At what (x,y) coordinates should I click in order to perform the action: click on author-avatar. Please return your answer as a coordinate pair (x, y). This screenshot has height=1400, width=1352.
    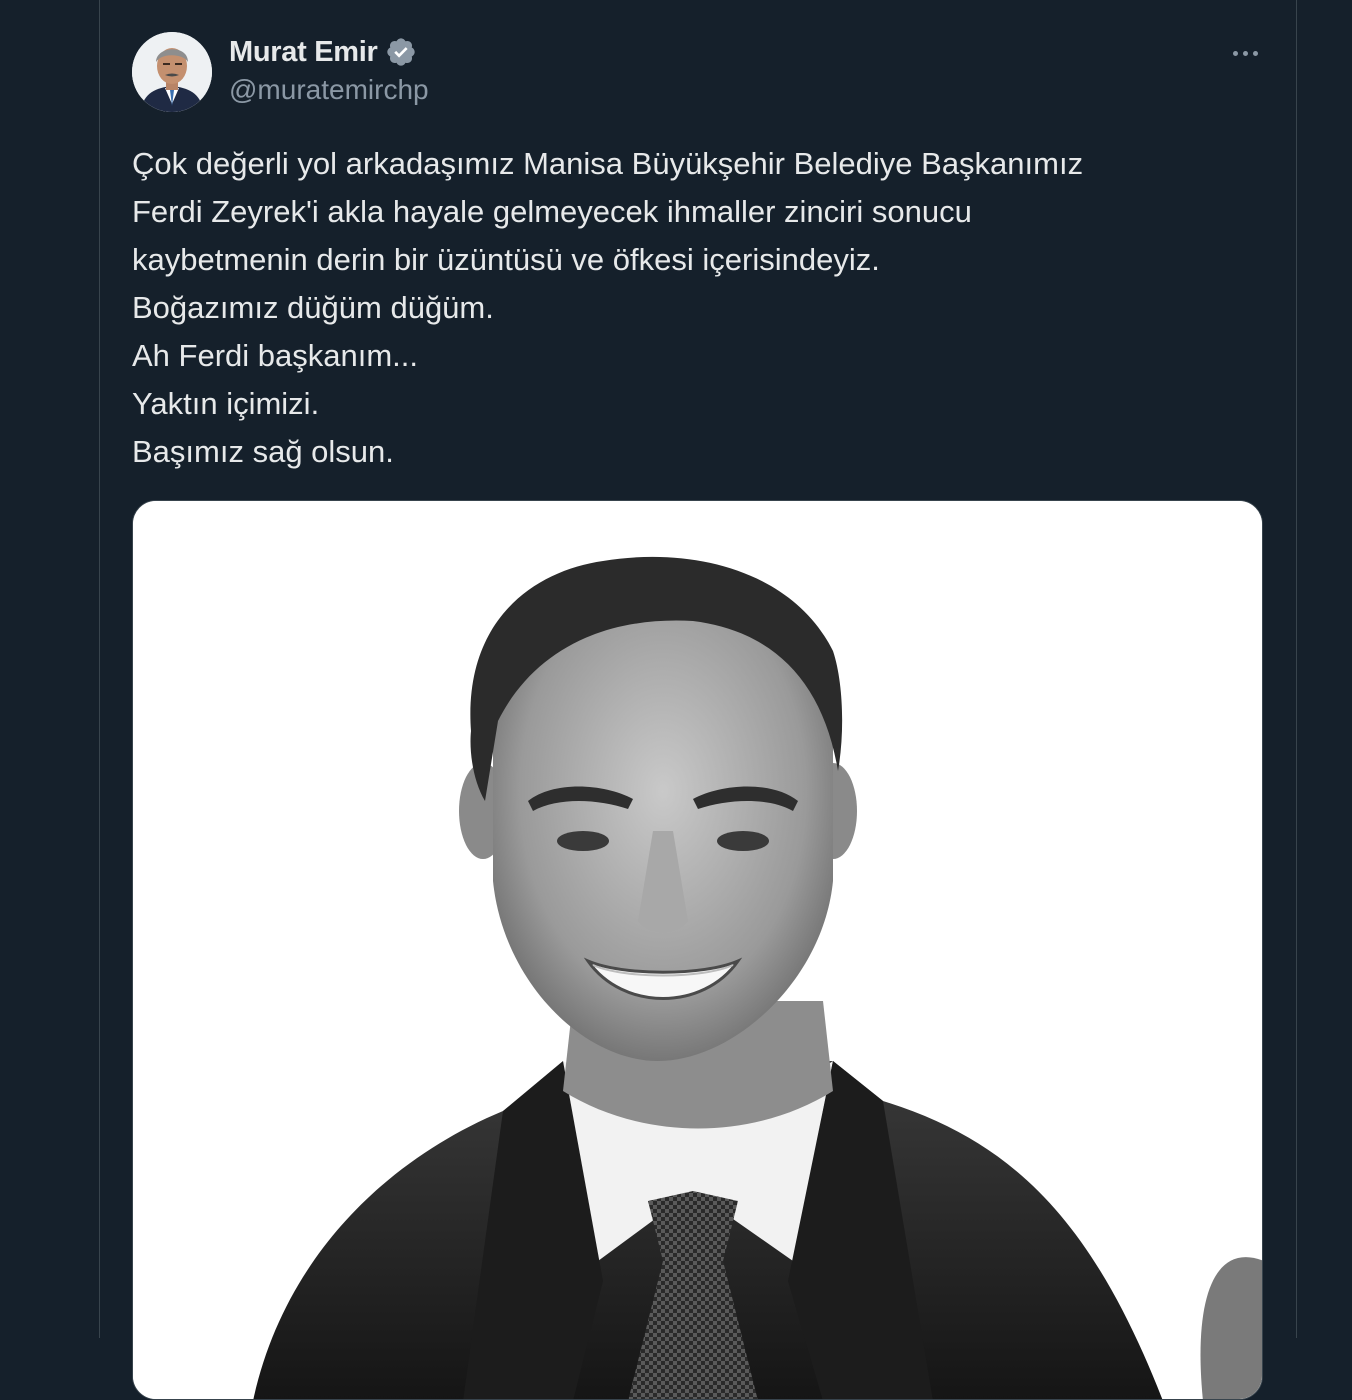
    Looking at the image, I should click on (172, 72).